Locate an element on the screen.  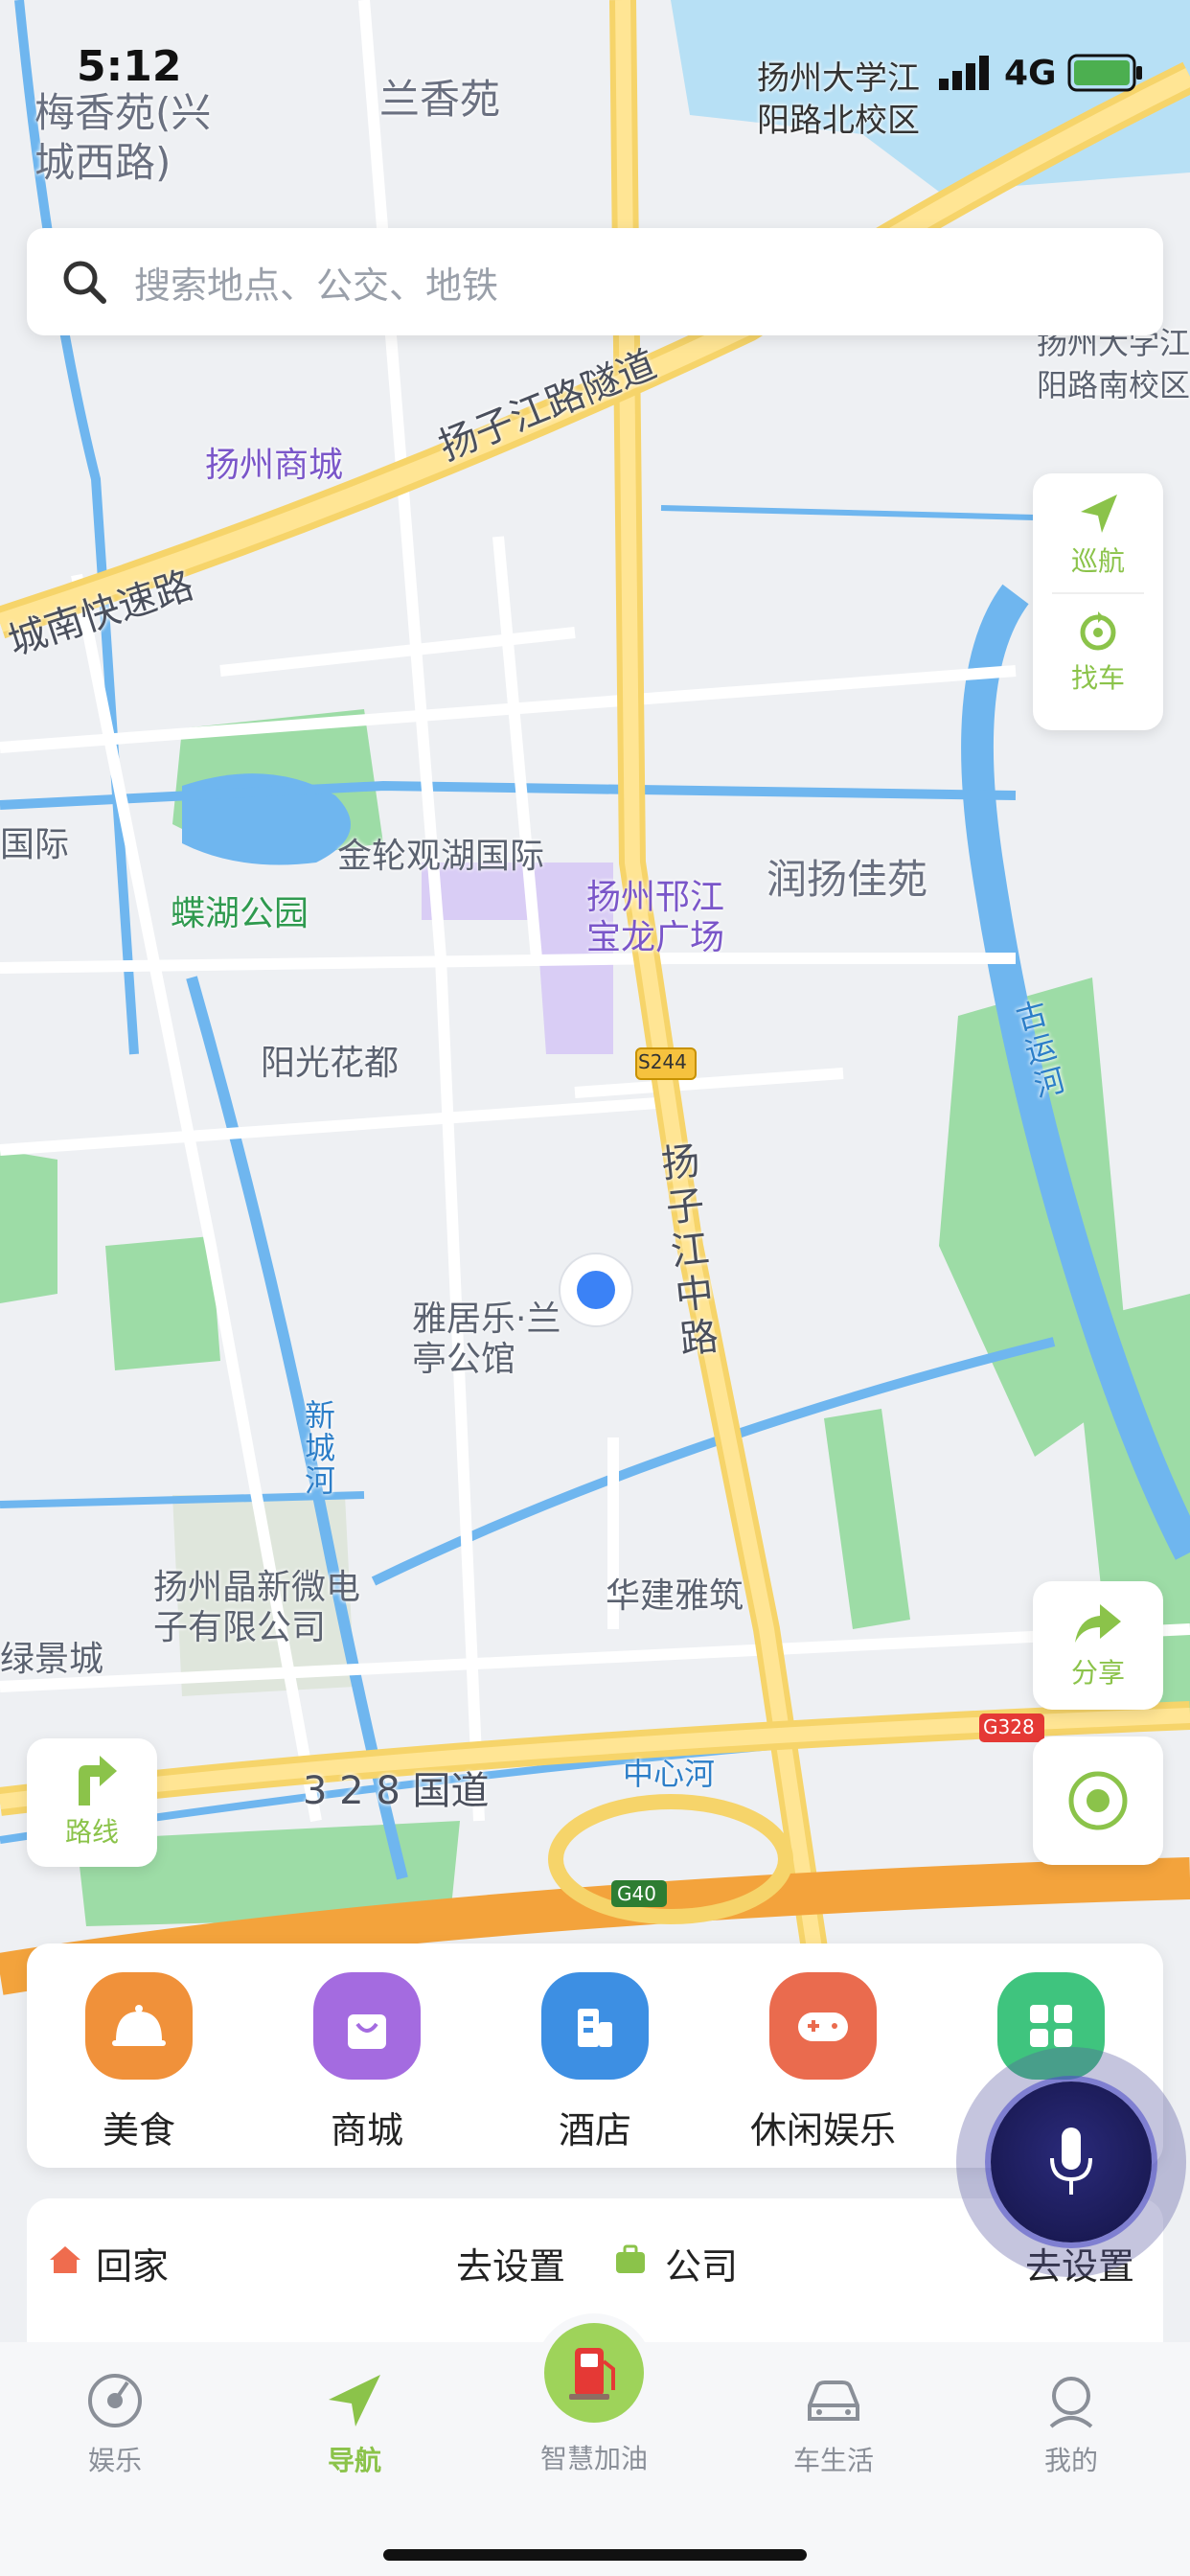
tab-entertainment: 娱乐 is located at coordinates (115, 2424).